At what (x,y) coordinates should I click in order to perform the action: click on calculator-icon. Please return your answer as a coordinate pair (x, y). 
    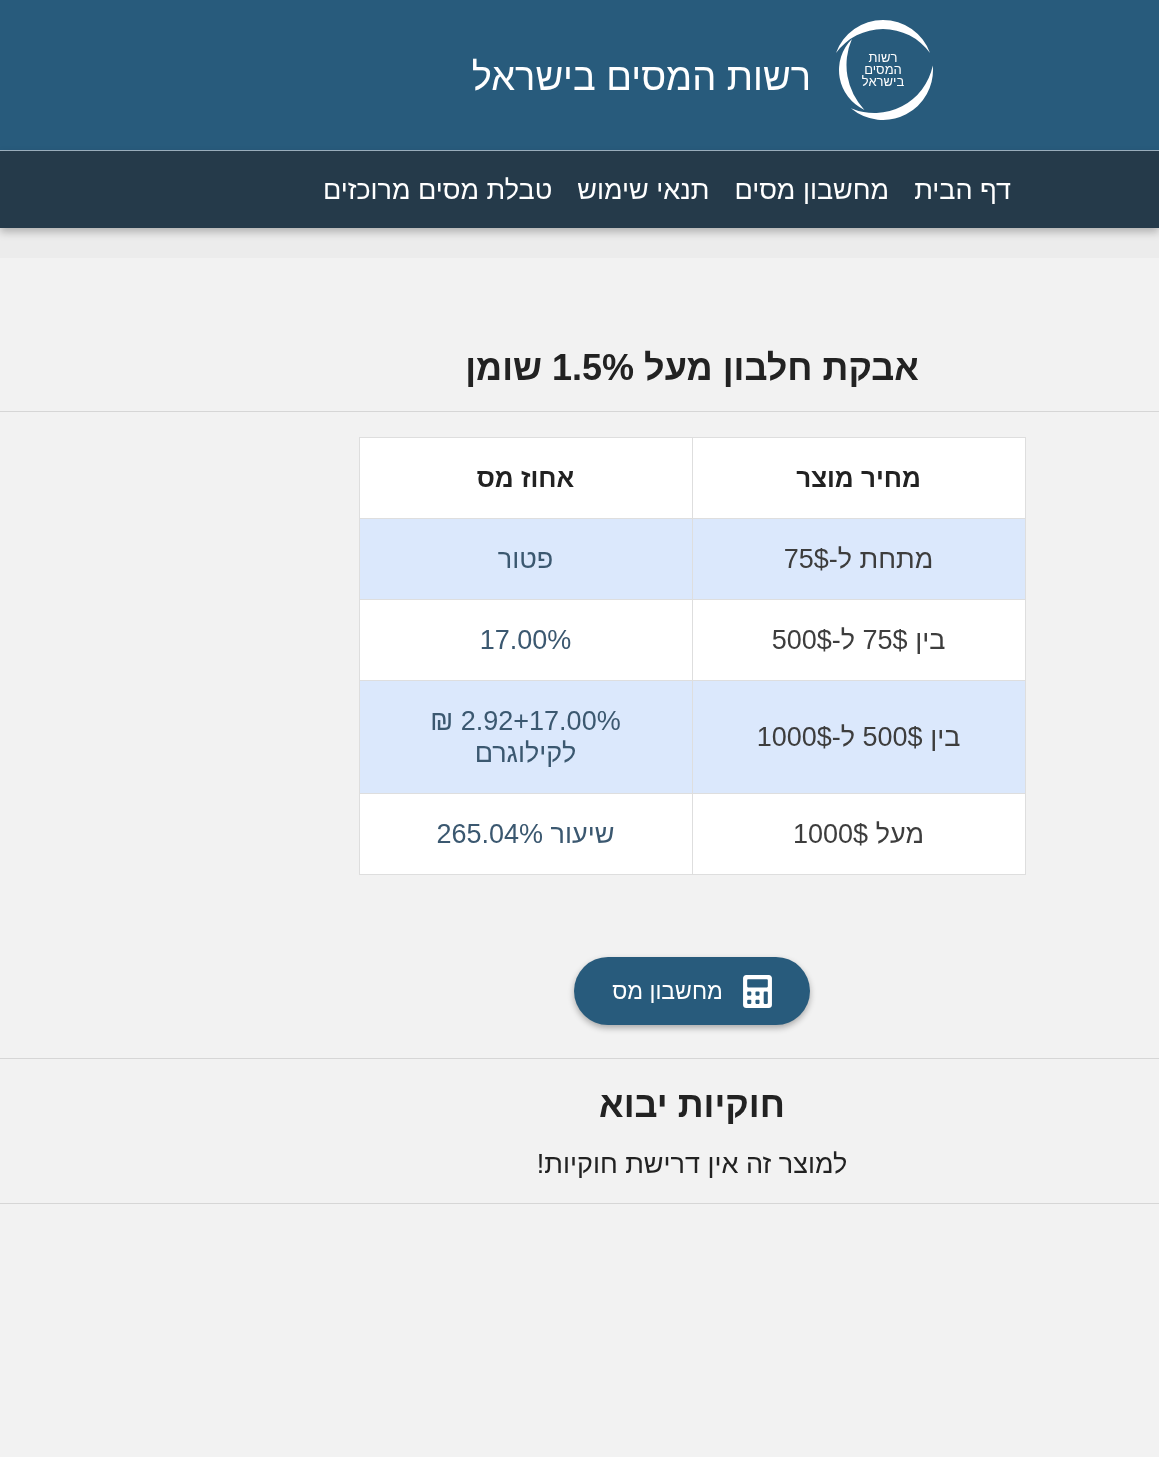
    Looking at the image, I should click on (757, 991).